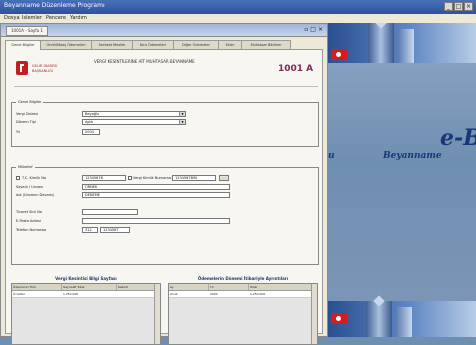 The image size is (476, 345). I want to click on banner-bottom, so click(402, 319).